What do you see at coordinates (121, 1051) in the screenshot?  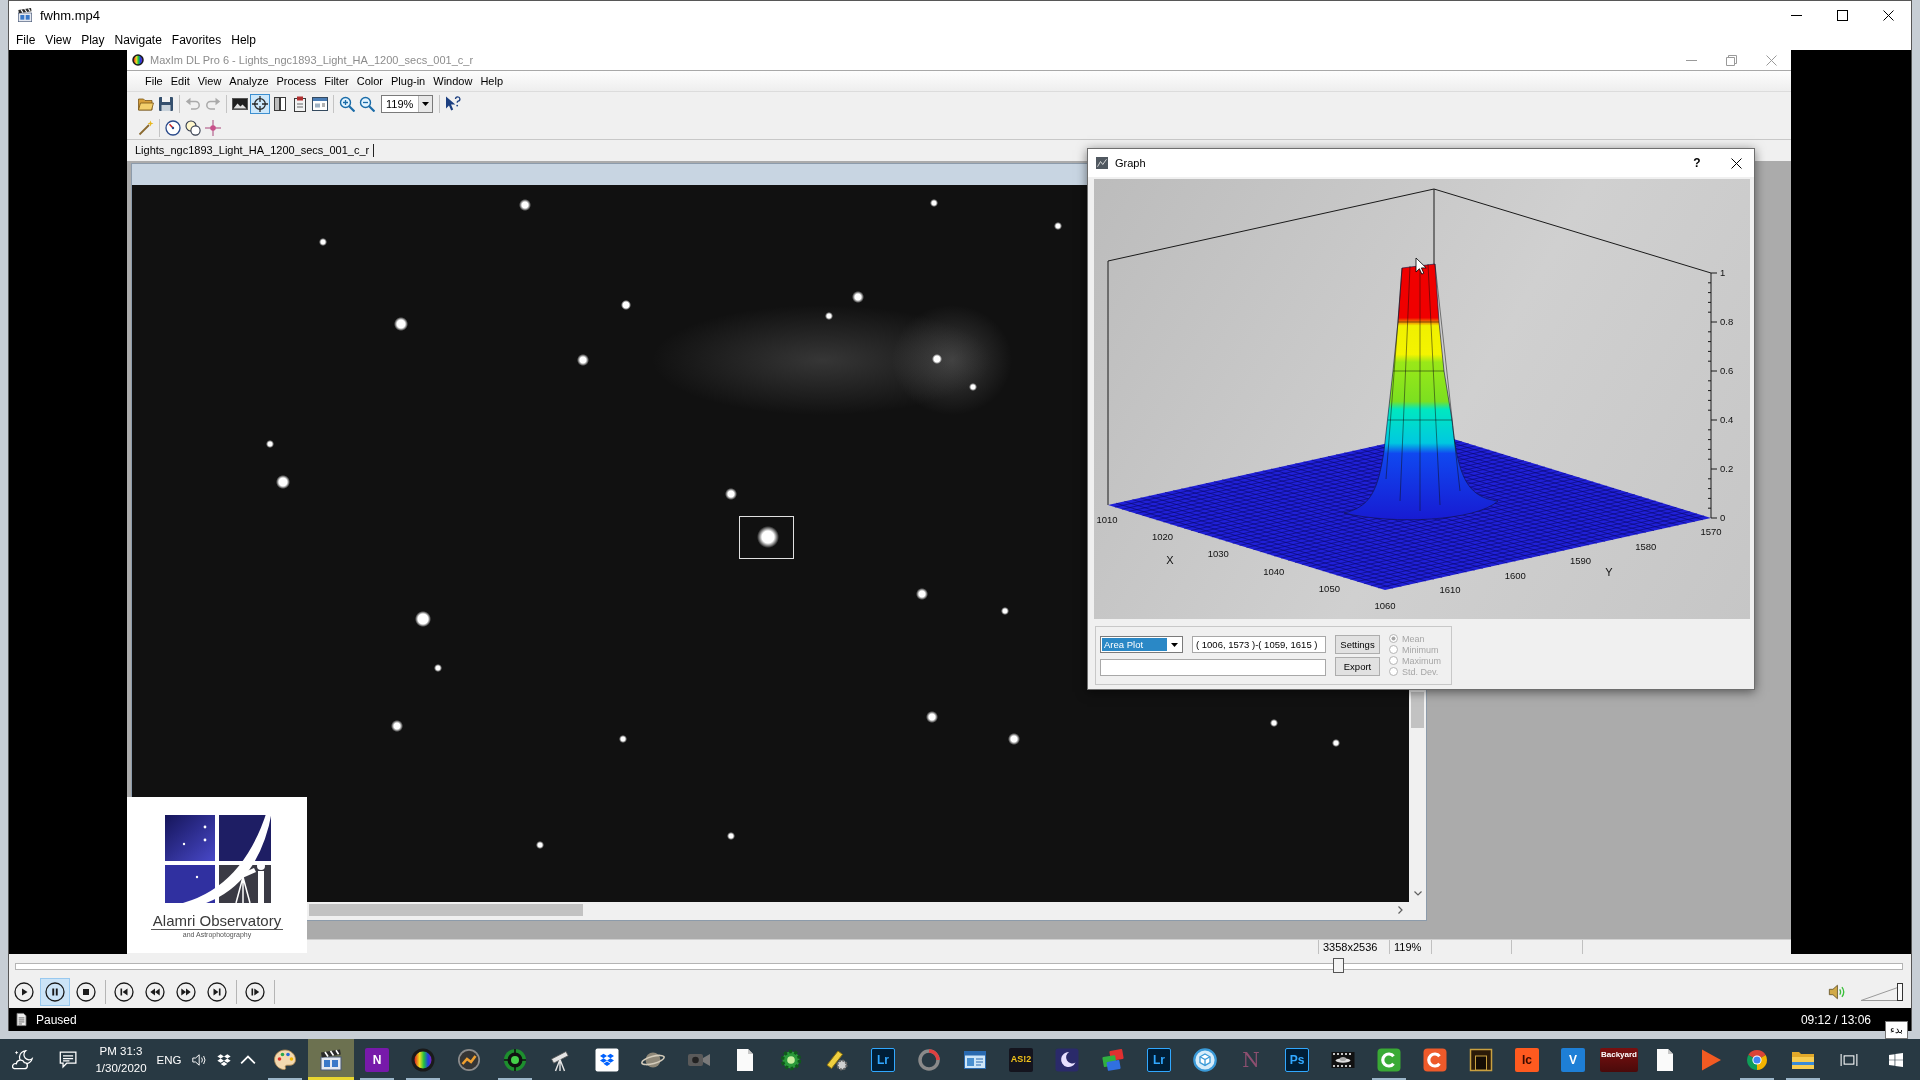 I see `clock-time: PM 31:3` at bounding box center [121, 1051].